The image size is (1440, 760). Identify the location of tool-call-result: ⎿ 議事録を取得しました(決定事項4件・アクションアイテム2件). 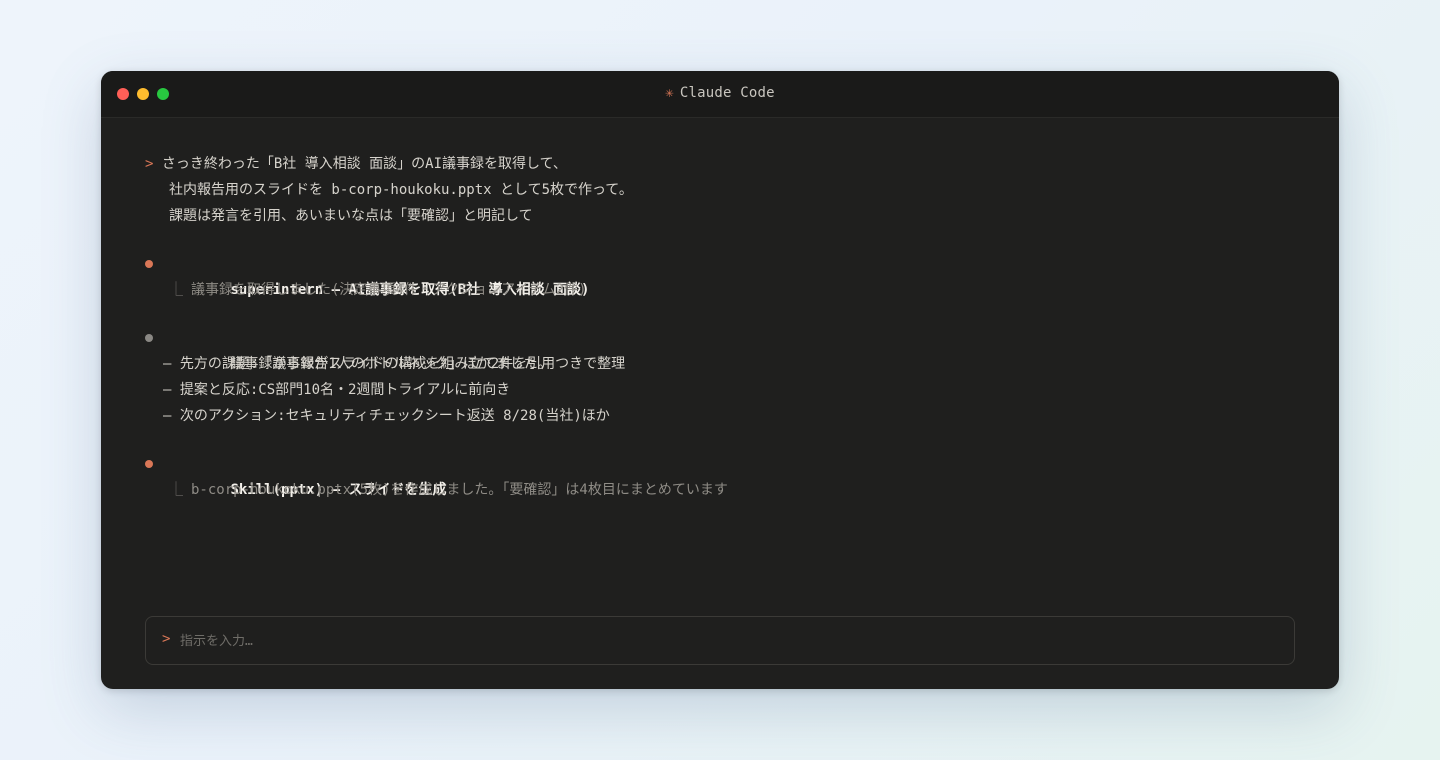
(720, 290).